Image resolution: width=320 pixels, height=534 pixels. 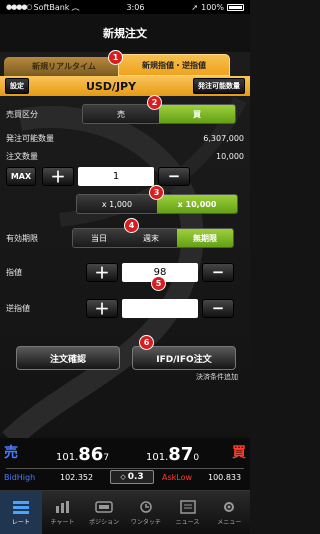 What do you see at coordinates (153, 238) in the screenshot?
I see `expiry-selector: 当日 週末 無期限` at bounding box center [153, 238].